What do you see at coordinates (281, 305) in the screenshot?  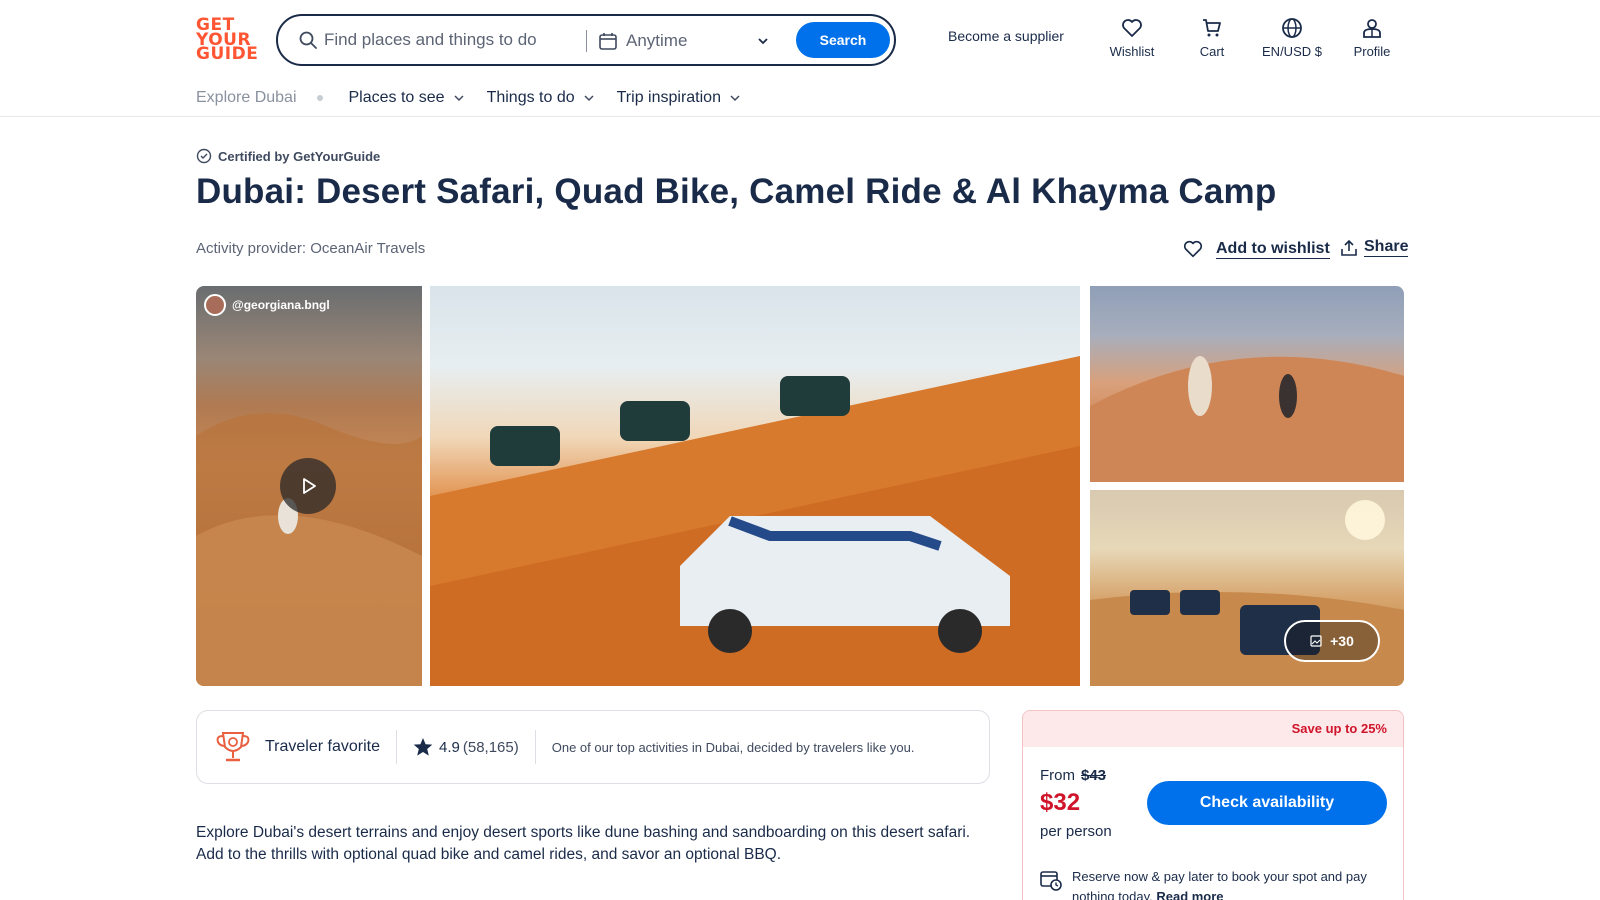 I see `video-username: @georgiana.bngl` at bounding box center [281, 305].